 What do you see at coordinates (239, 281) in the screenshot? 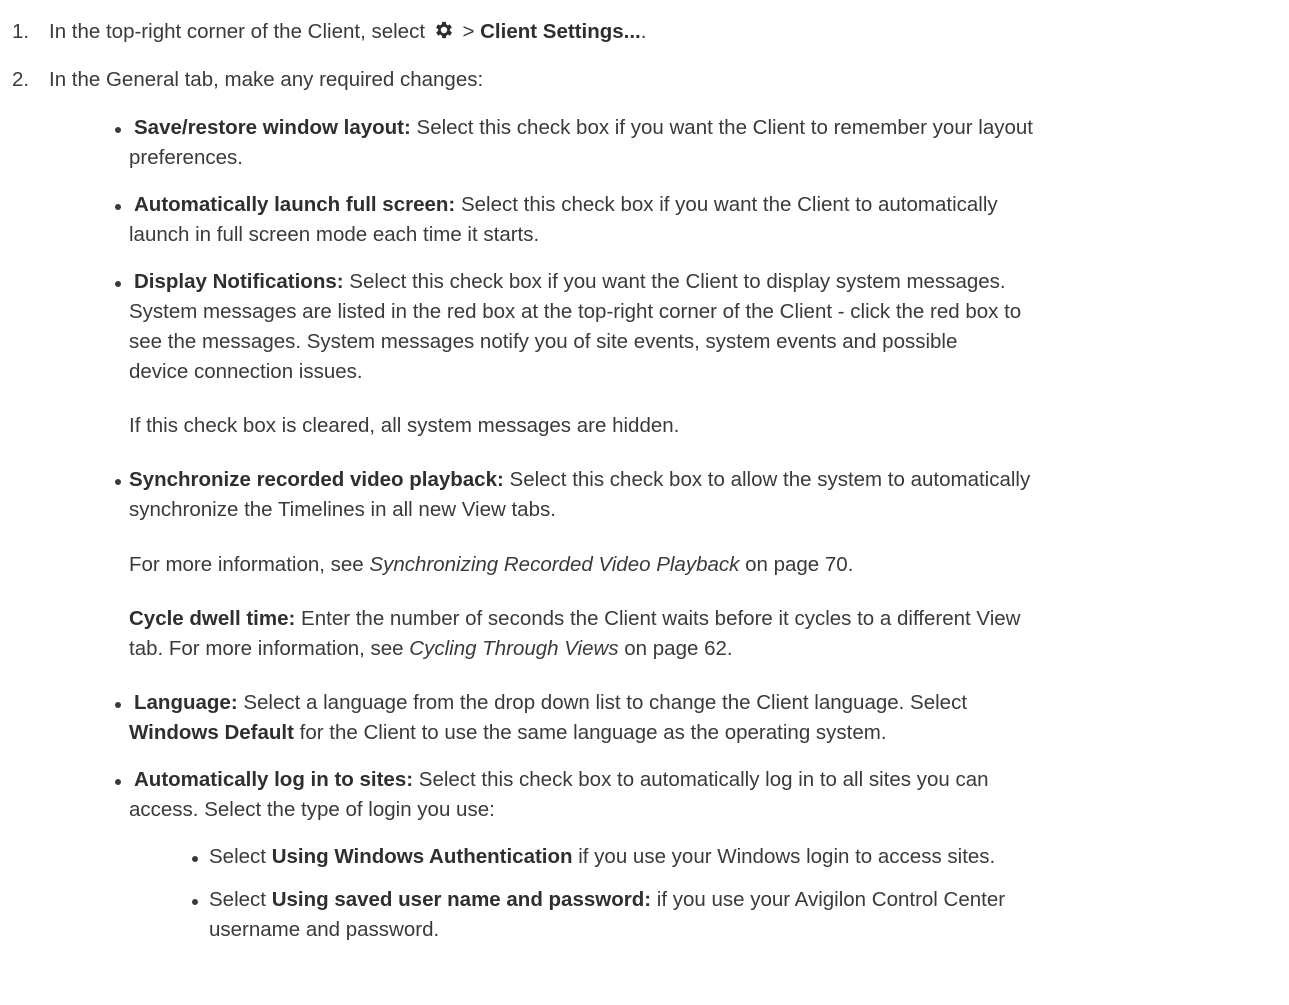
I see `option-label: Display Notifications:` at bounding box center [239, 281].